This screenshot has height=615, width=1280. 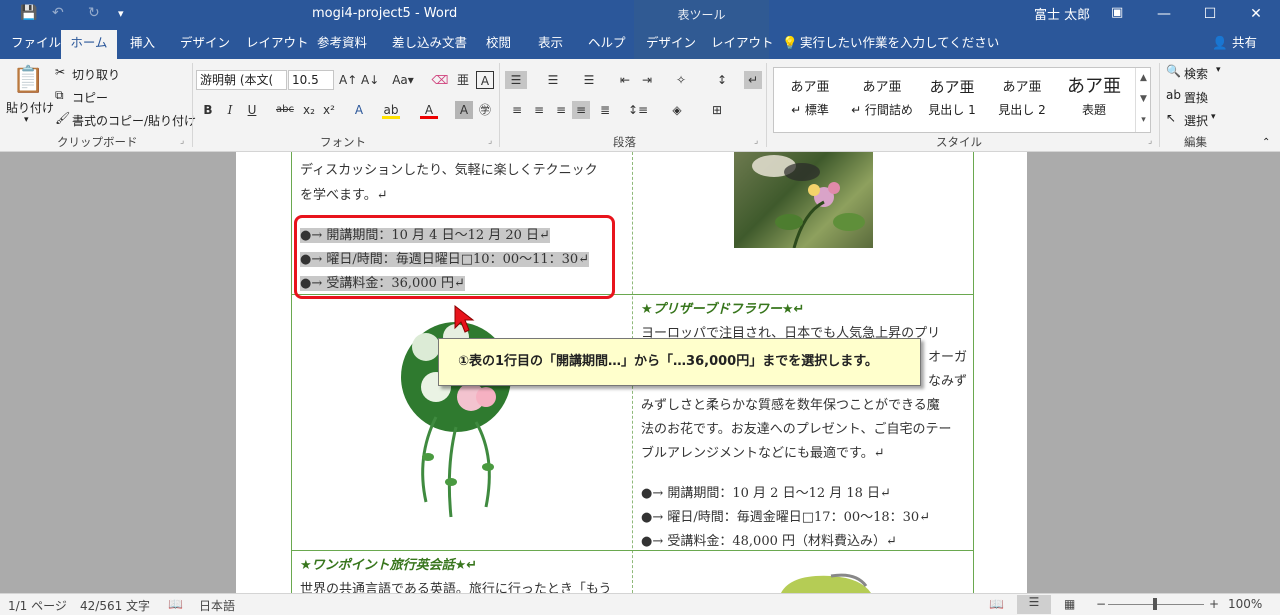 I want to click on bold-icon: B, so click(x=208, y=110).